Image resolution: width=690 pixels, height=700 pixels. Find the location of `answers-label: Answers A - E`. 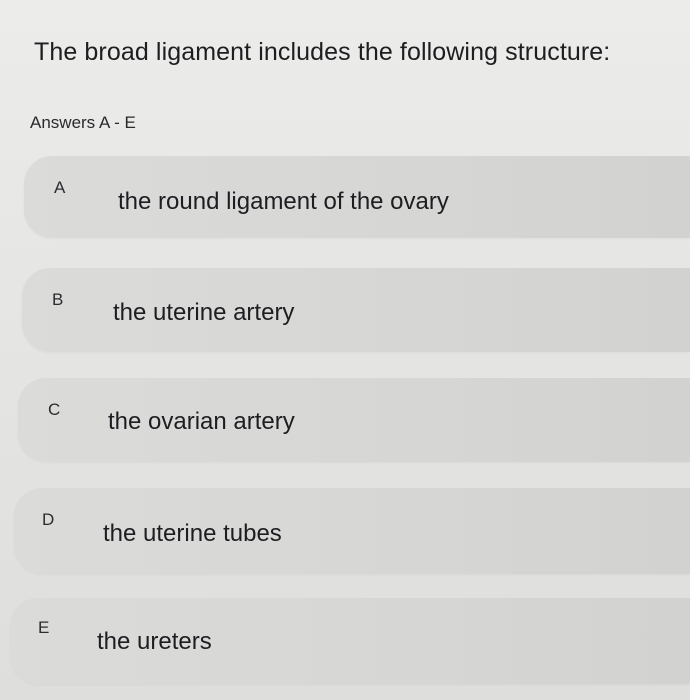

answers-label: Answers A - E is located at coordinates (83, 122).